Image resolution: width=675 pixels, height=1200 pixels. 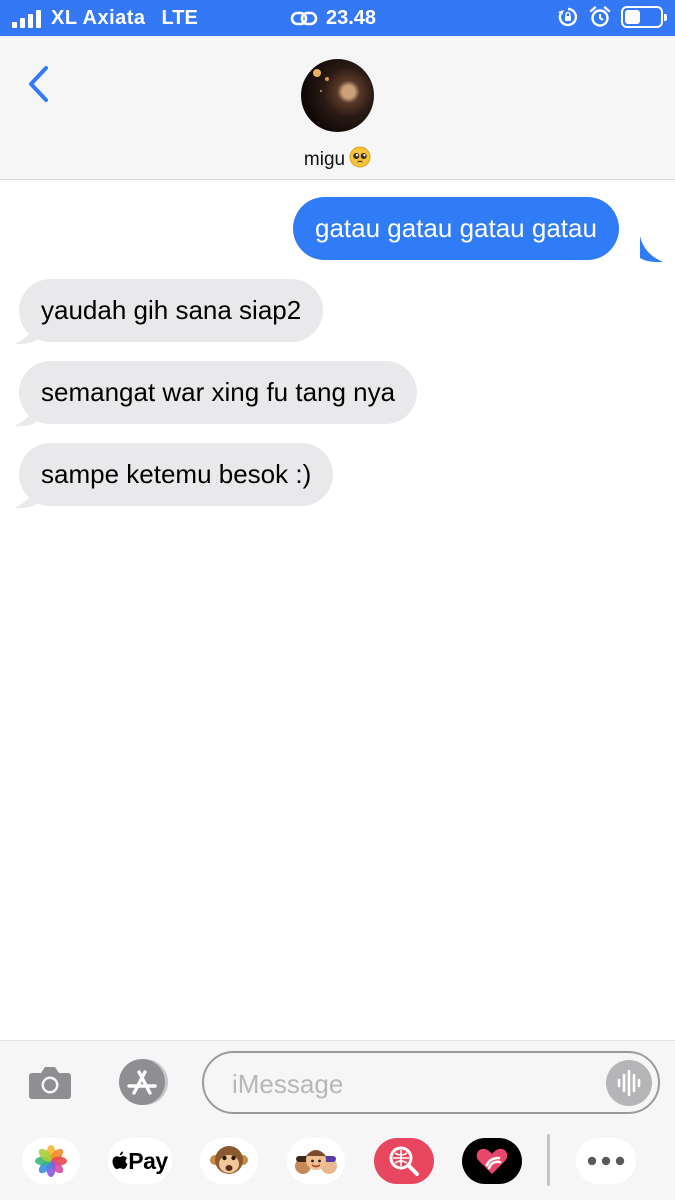 I want to click on sent-message-bubble: gatau gatau gatau gatau, so click(x=456, y=228).